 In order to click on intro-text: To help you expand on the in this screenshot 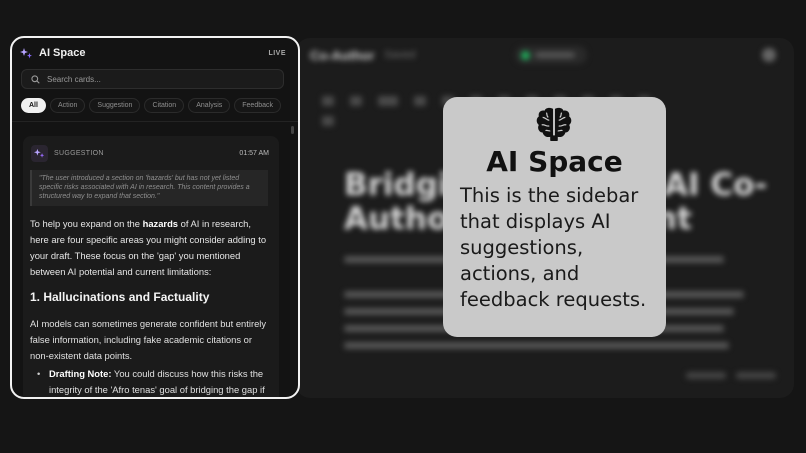, I will do `click(86, 223)`.